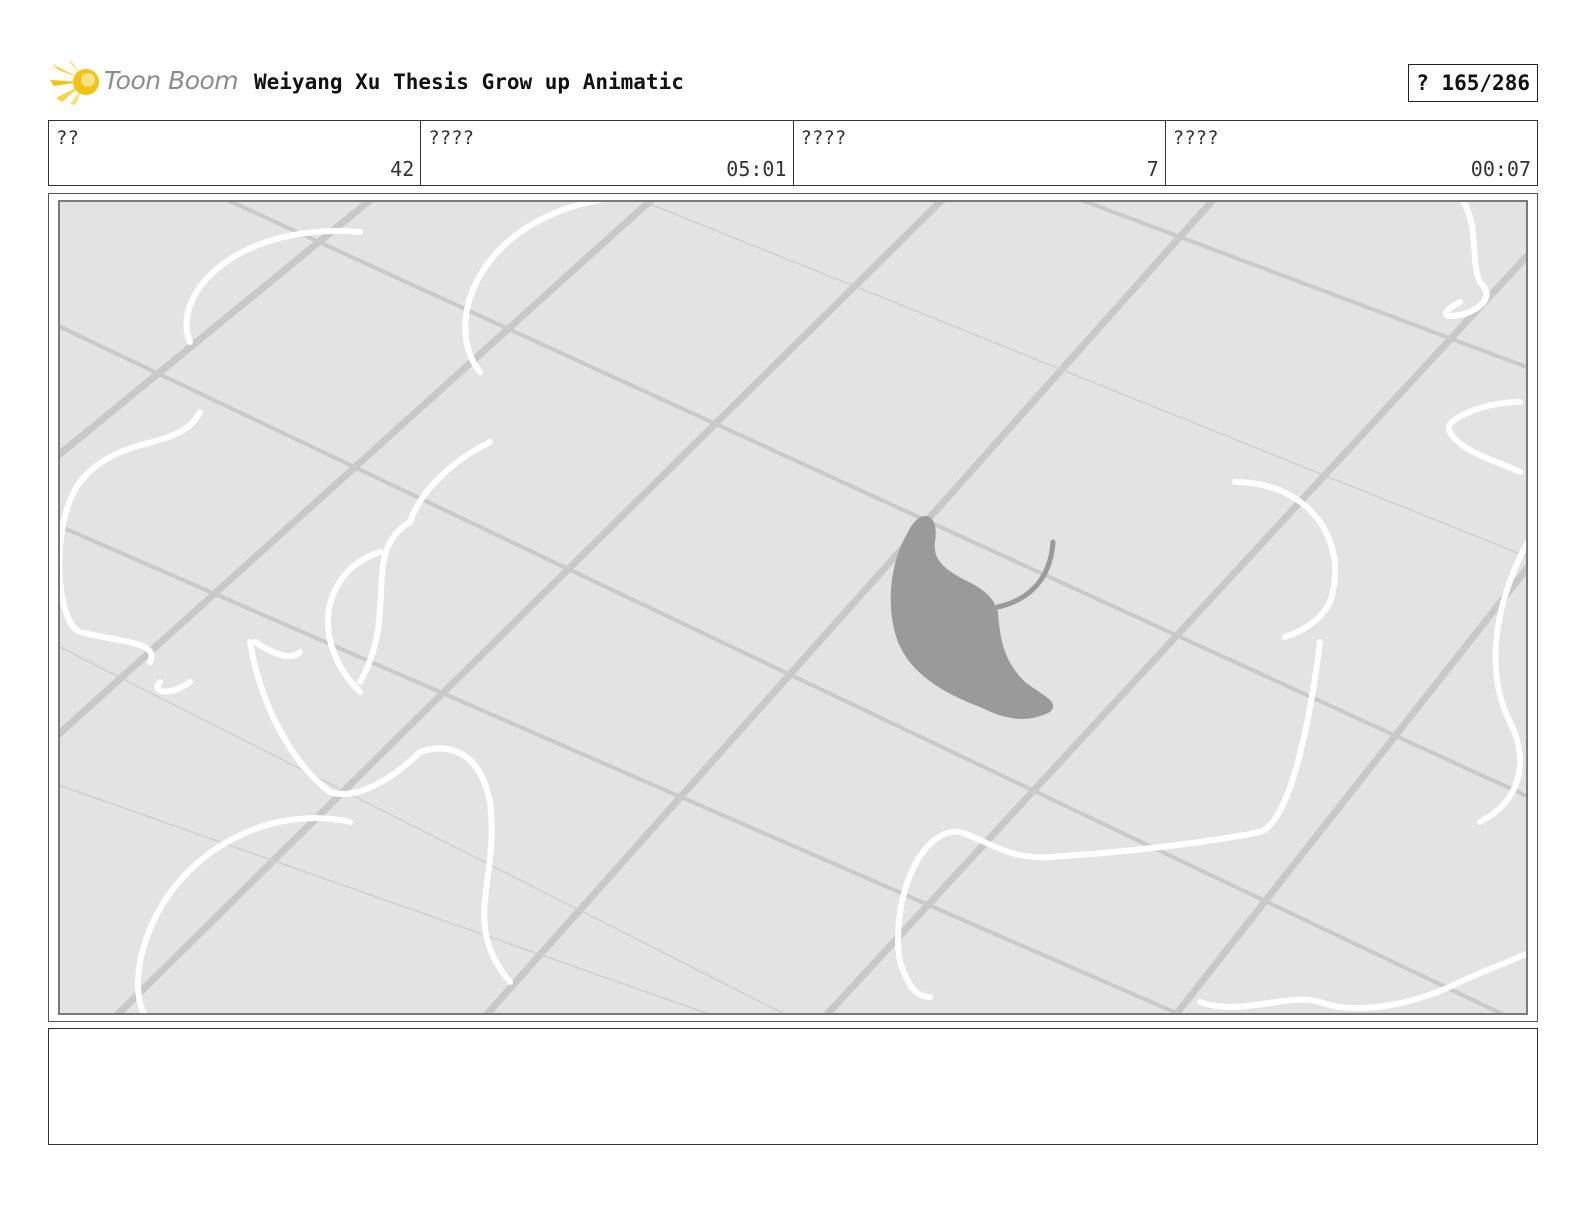  Describe the element at coordinates (1351, 153) in the screenshot. I see `info-cell-panel-duration: ???? 00:07` at that location.